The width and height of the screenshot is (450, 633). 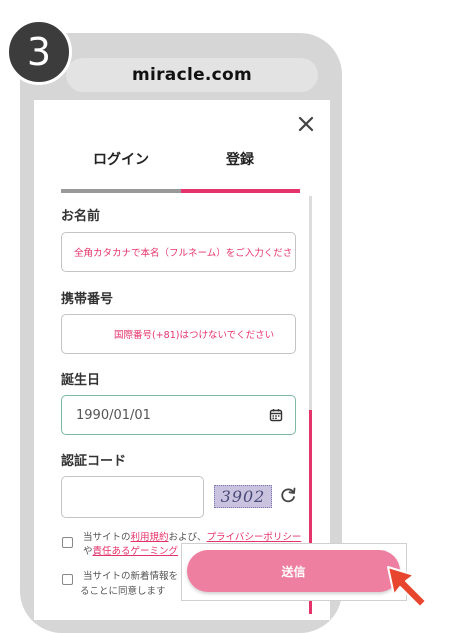 I want to click on submit-button: 送信, so click(x=293, y=571).